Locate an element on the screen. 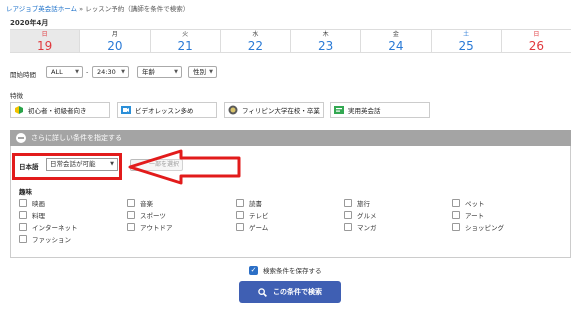 Image resolution: width=580 pixels, height=315 pixels. hobby-checkbox-sports: スポーツ is located at coordinates (146, 215).